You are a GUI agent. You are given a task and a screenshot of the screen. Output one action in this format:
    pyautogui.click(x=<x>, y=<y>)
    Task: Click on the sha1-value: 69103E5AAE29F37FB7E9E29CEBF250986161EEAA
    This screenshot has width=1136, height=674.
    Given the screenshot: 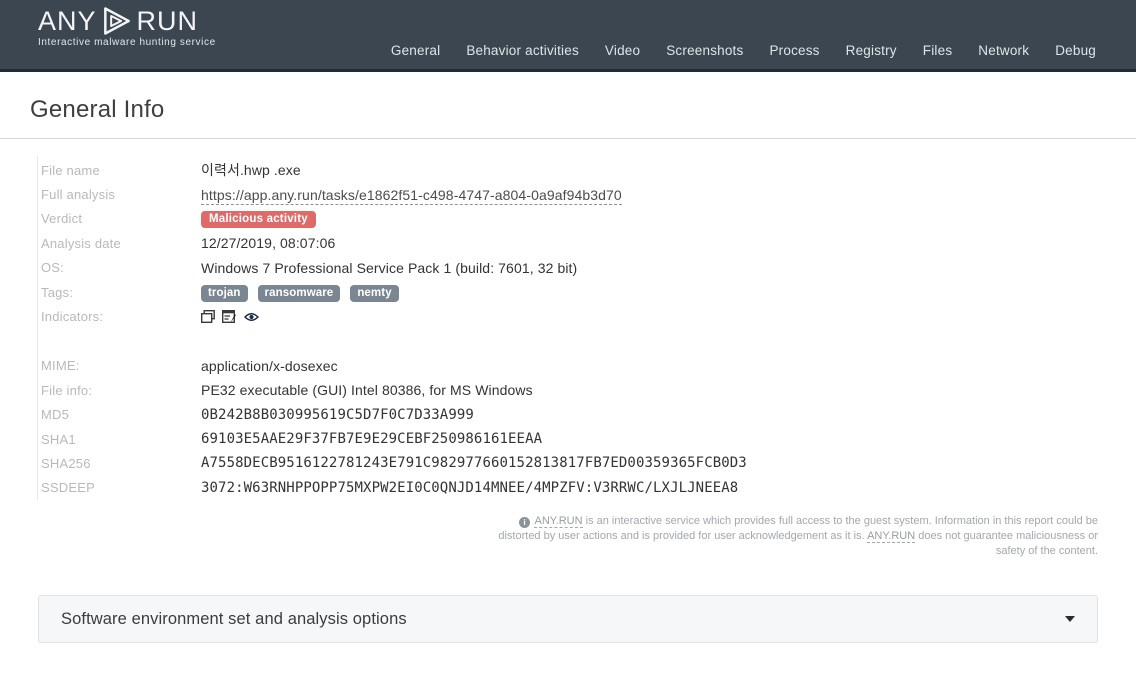 What is the action you would take?
    pyautogui.click(x=372, y=439)
    